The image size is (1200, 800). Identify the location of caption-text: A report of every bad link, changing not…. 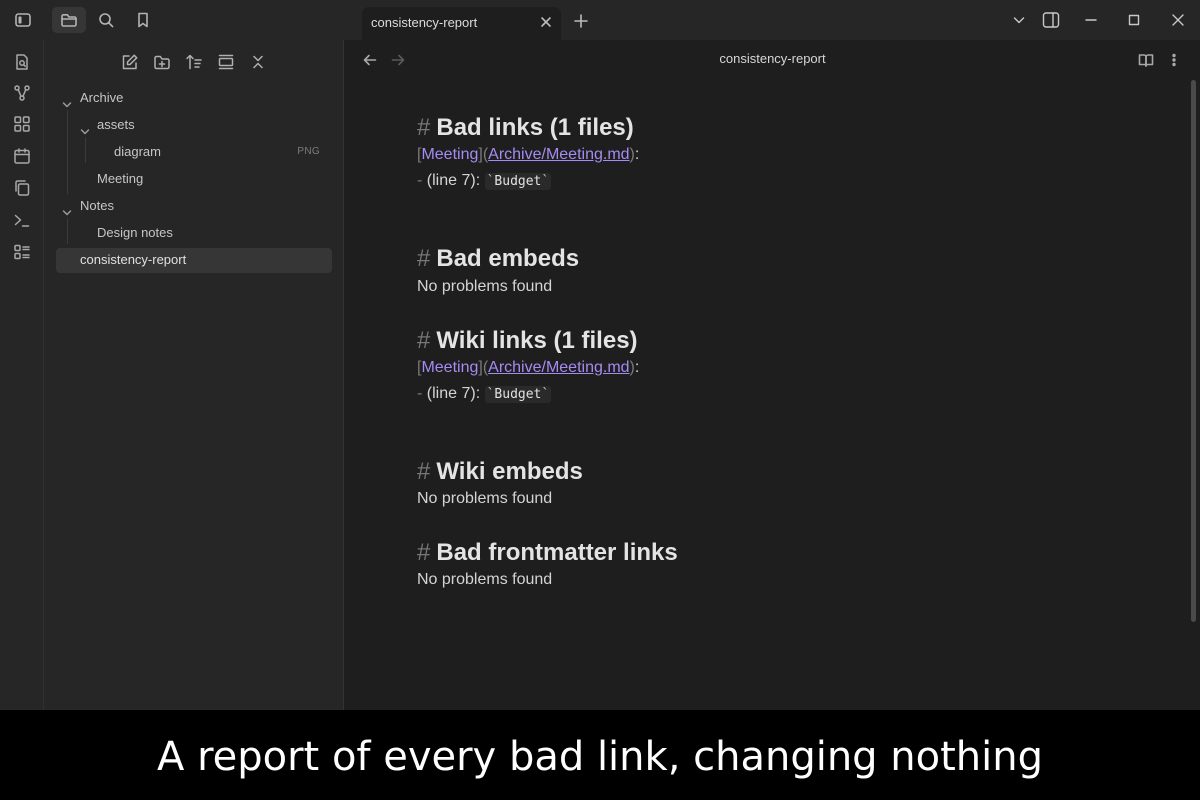
(599, 757).